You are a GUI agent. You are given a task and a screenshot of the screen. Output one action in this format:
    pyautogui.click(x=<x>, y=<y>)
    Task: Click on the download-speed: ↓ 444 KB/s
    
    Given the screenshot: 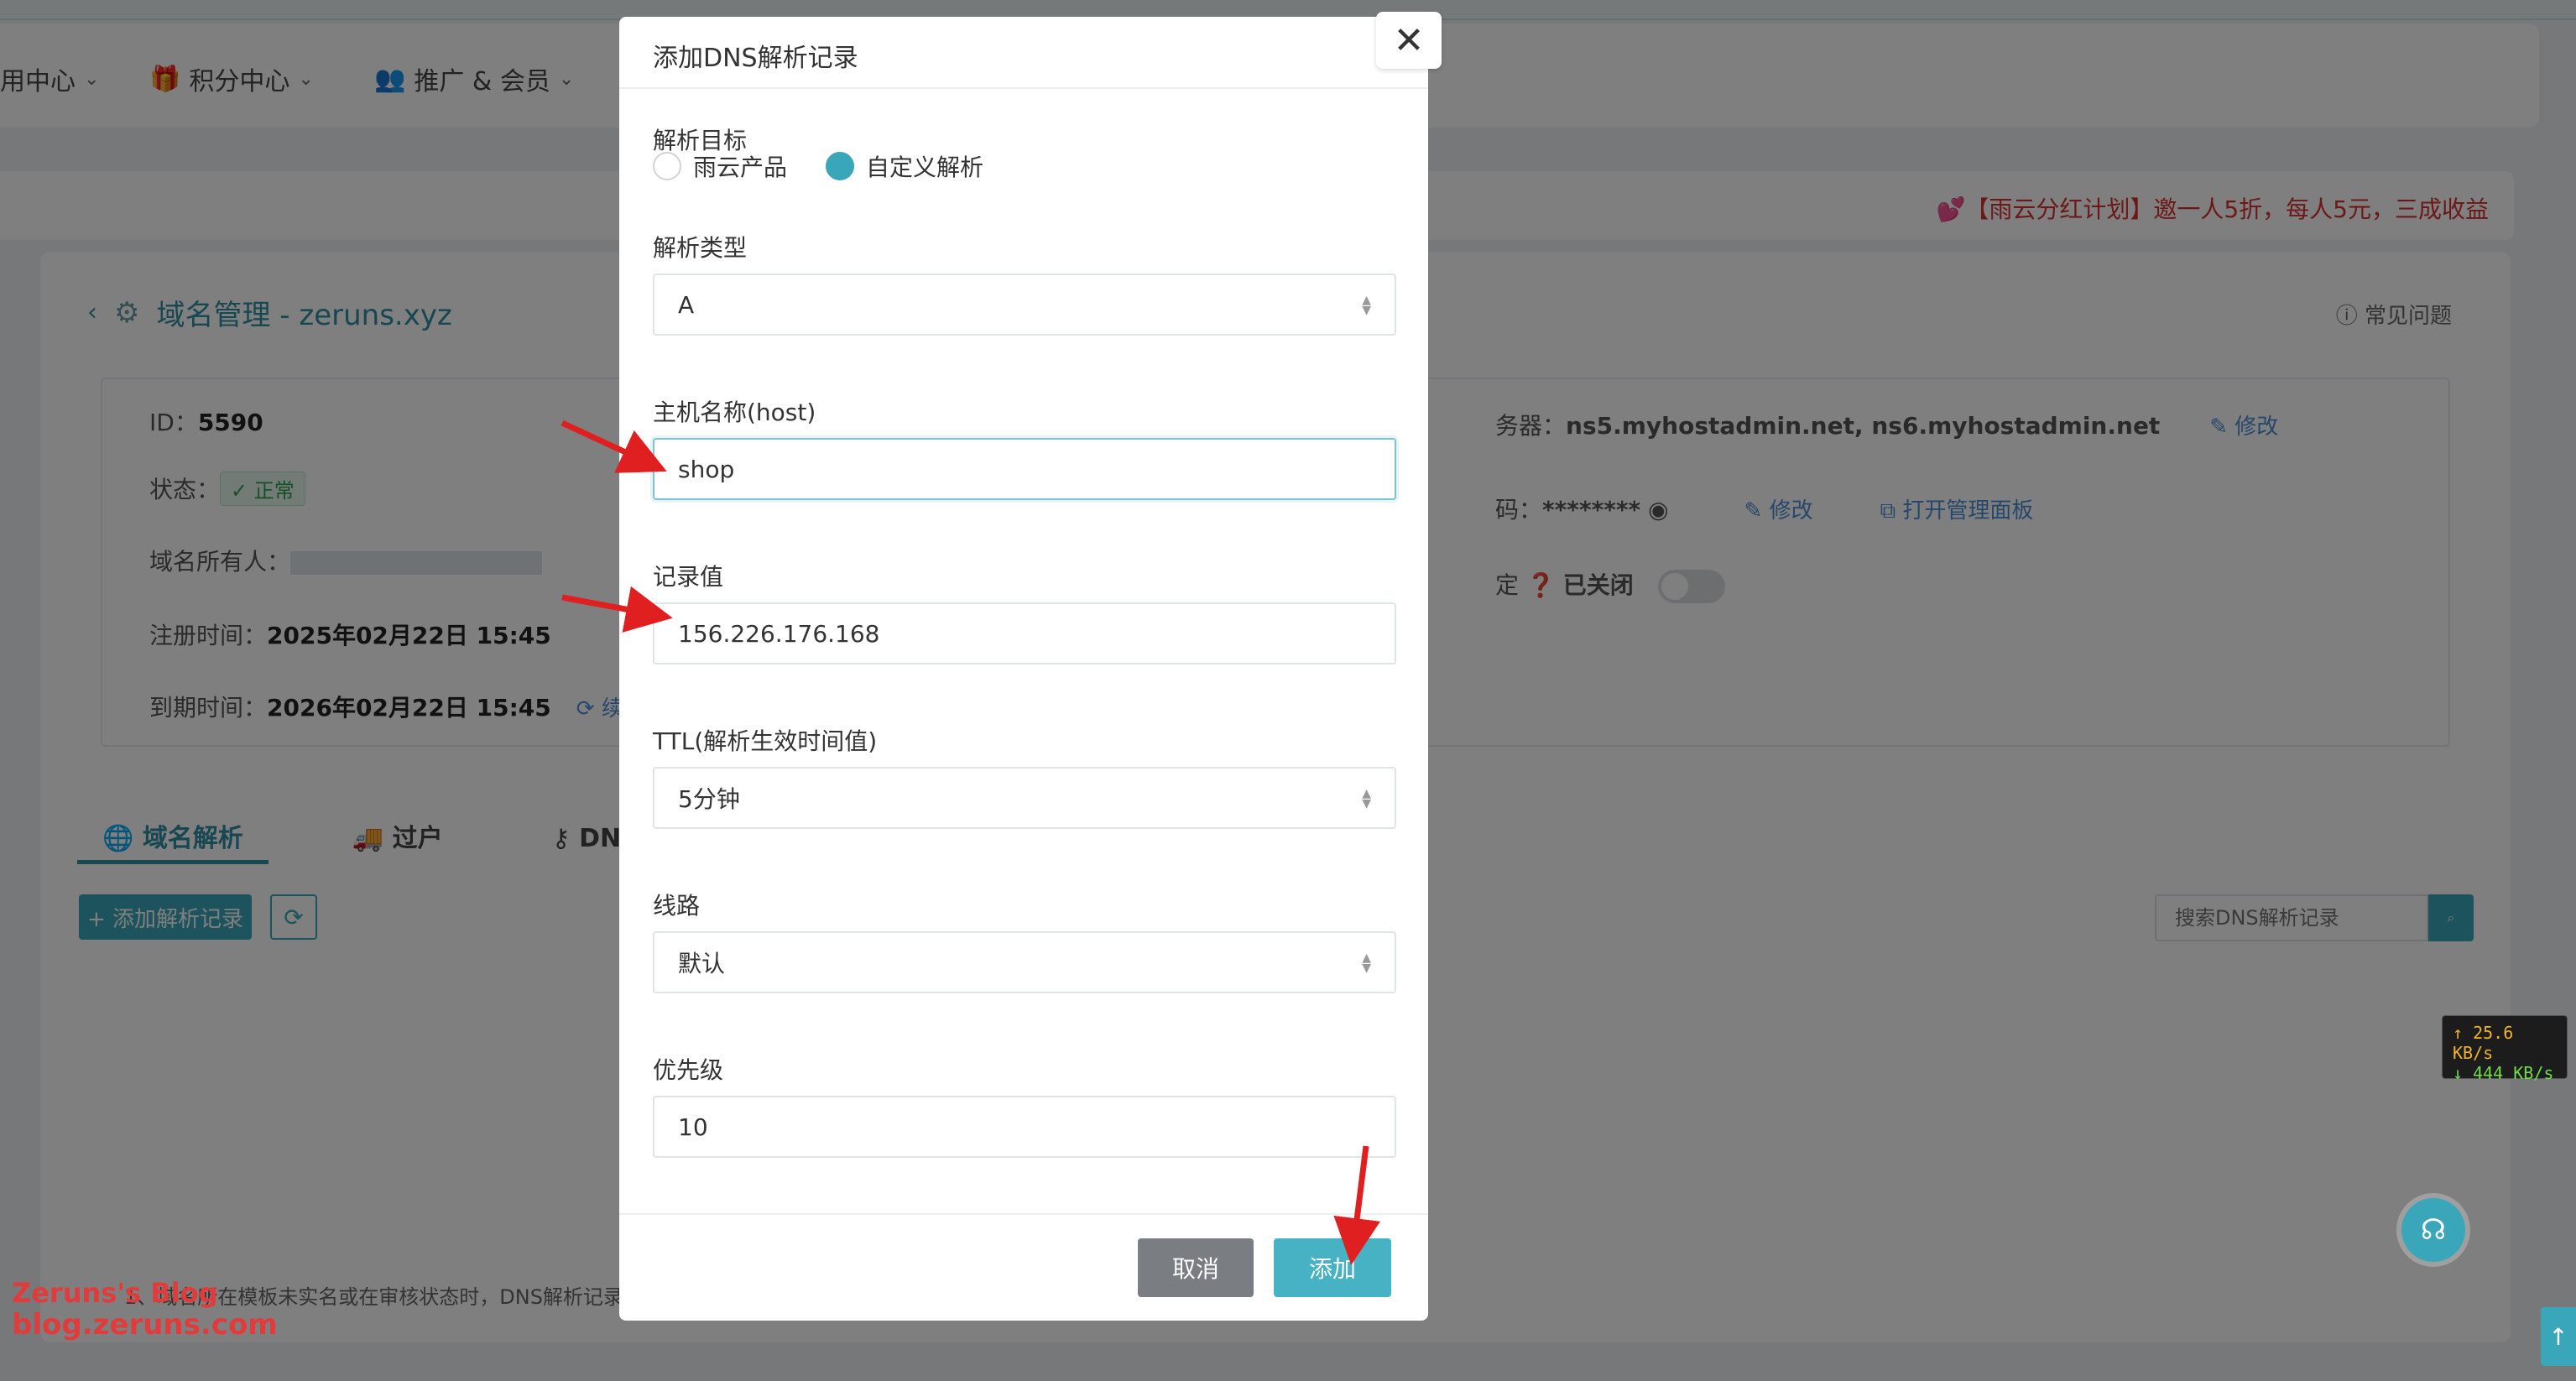 What is the action you would take?
    pyautogui.click(x=2503, y=1073)
    